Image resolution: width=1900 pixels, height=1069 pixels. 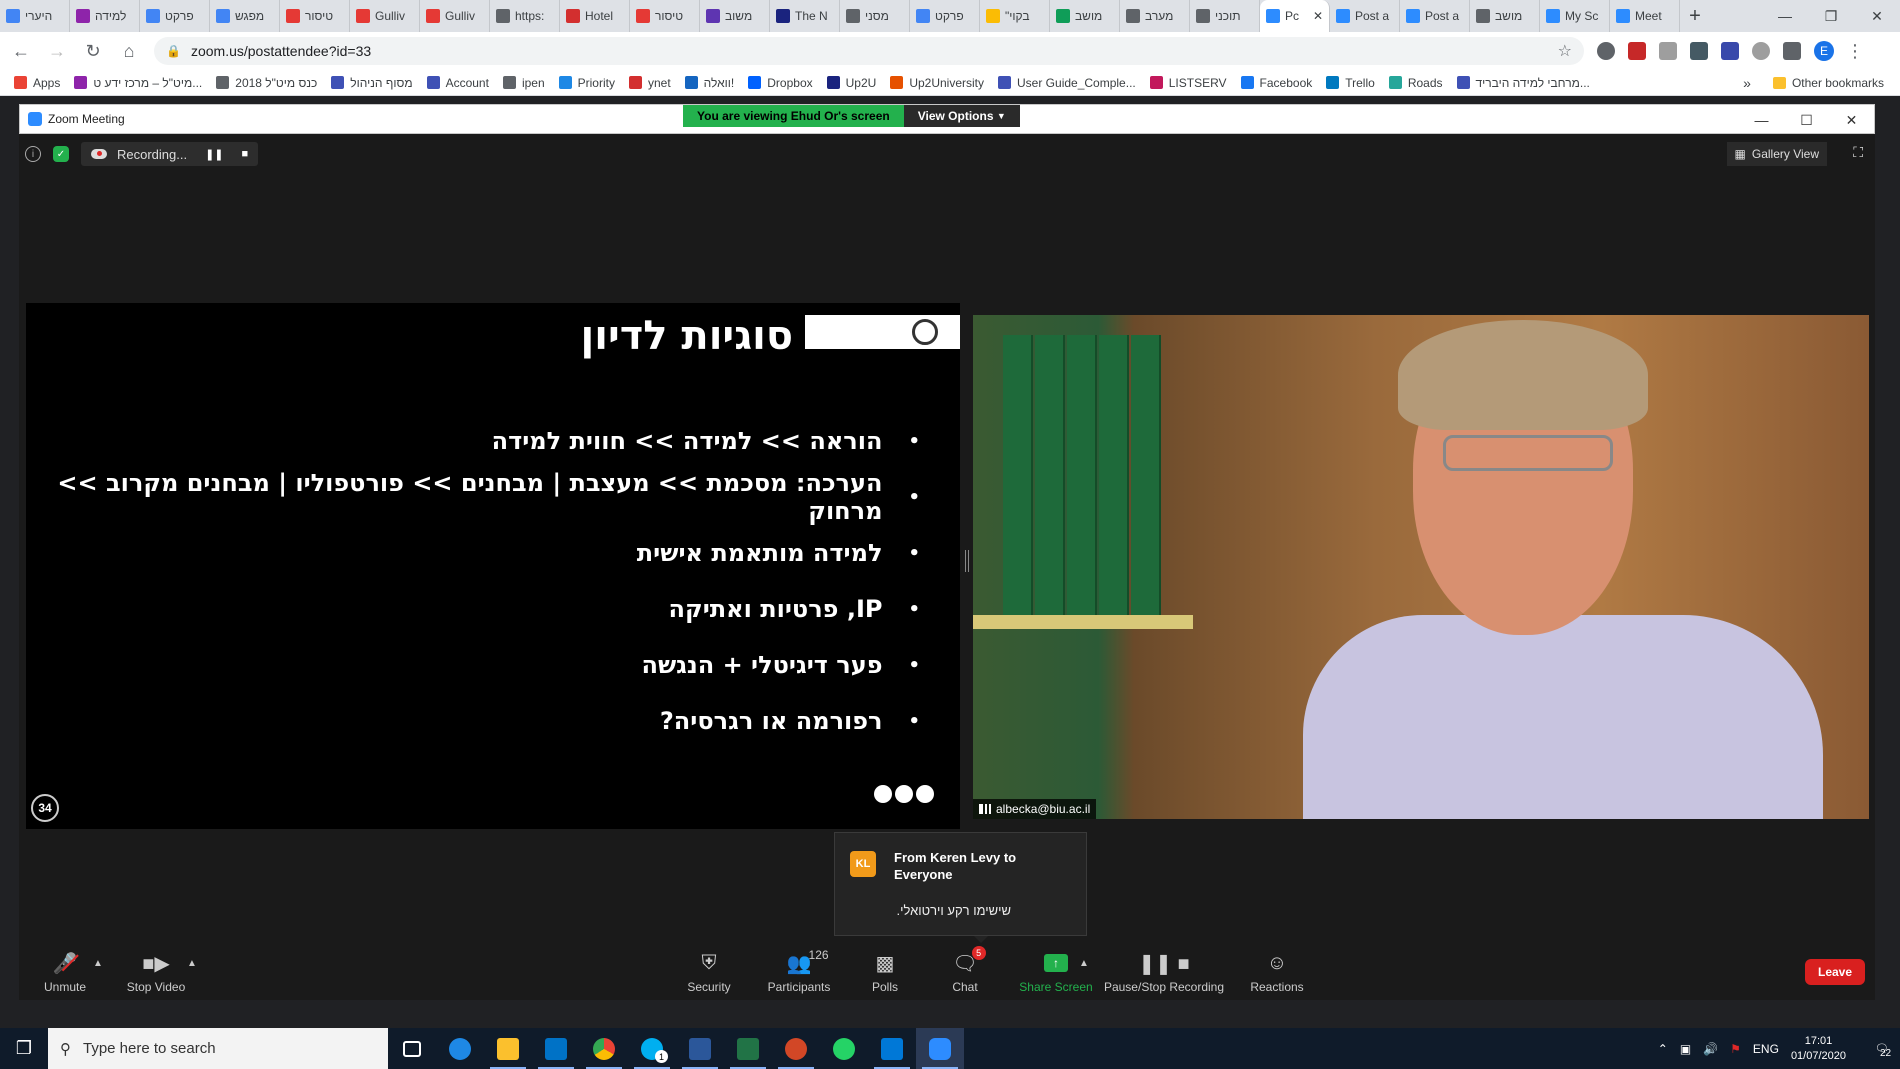 What do you see at coordinates (956, 116) in the screenshot?
I see `view-options-label: View Options` at bounding box center [956, 116].